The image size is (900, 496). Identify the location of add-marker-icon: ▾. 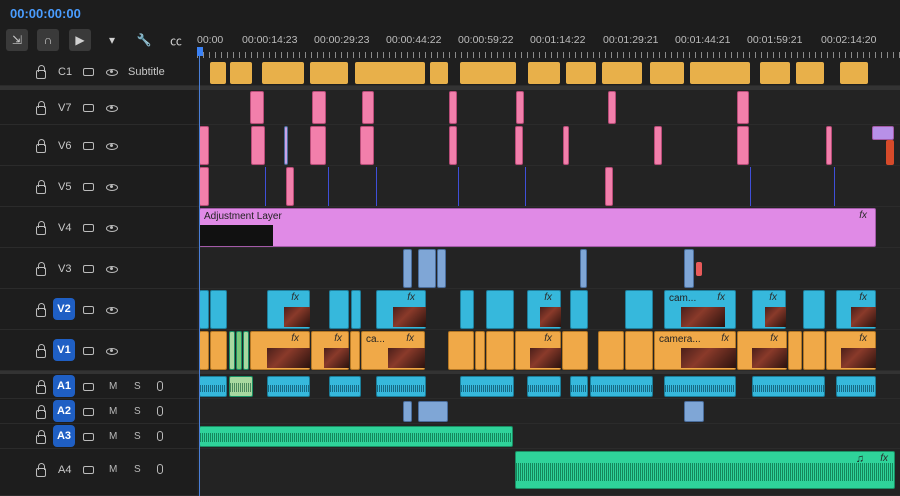
(112, 40).